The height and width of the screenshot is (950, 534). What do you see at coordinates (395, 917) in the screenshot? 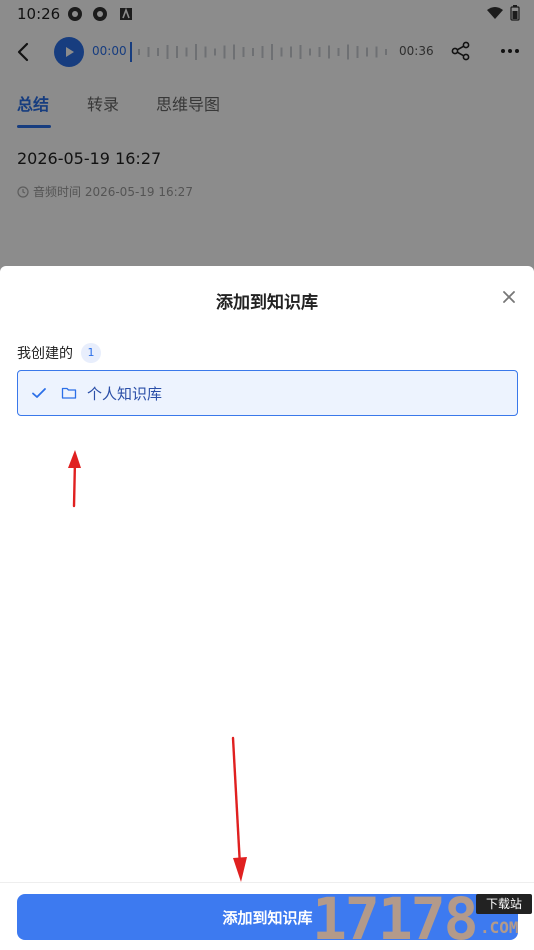
I see `watermark-number: 17178` at bounding box center [395, 917].